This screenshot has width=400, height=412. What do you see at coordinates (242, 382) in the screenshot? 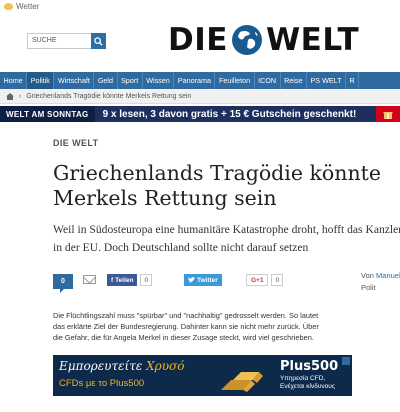
I see `gold-bars-icon` at bounding box center [242, 382].